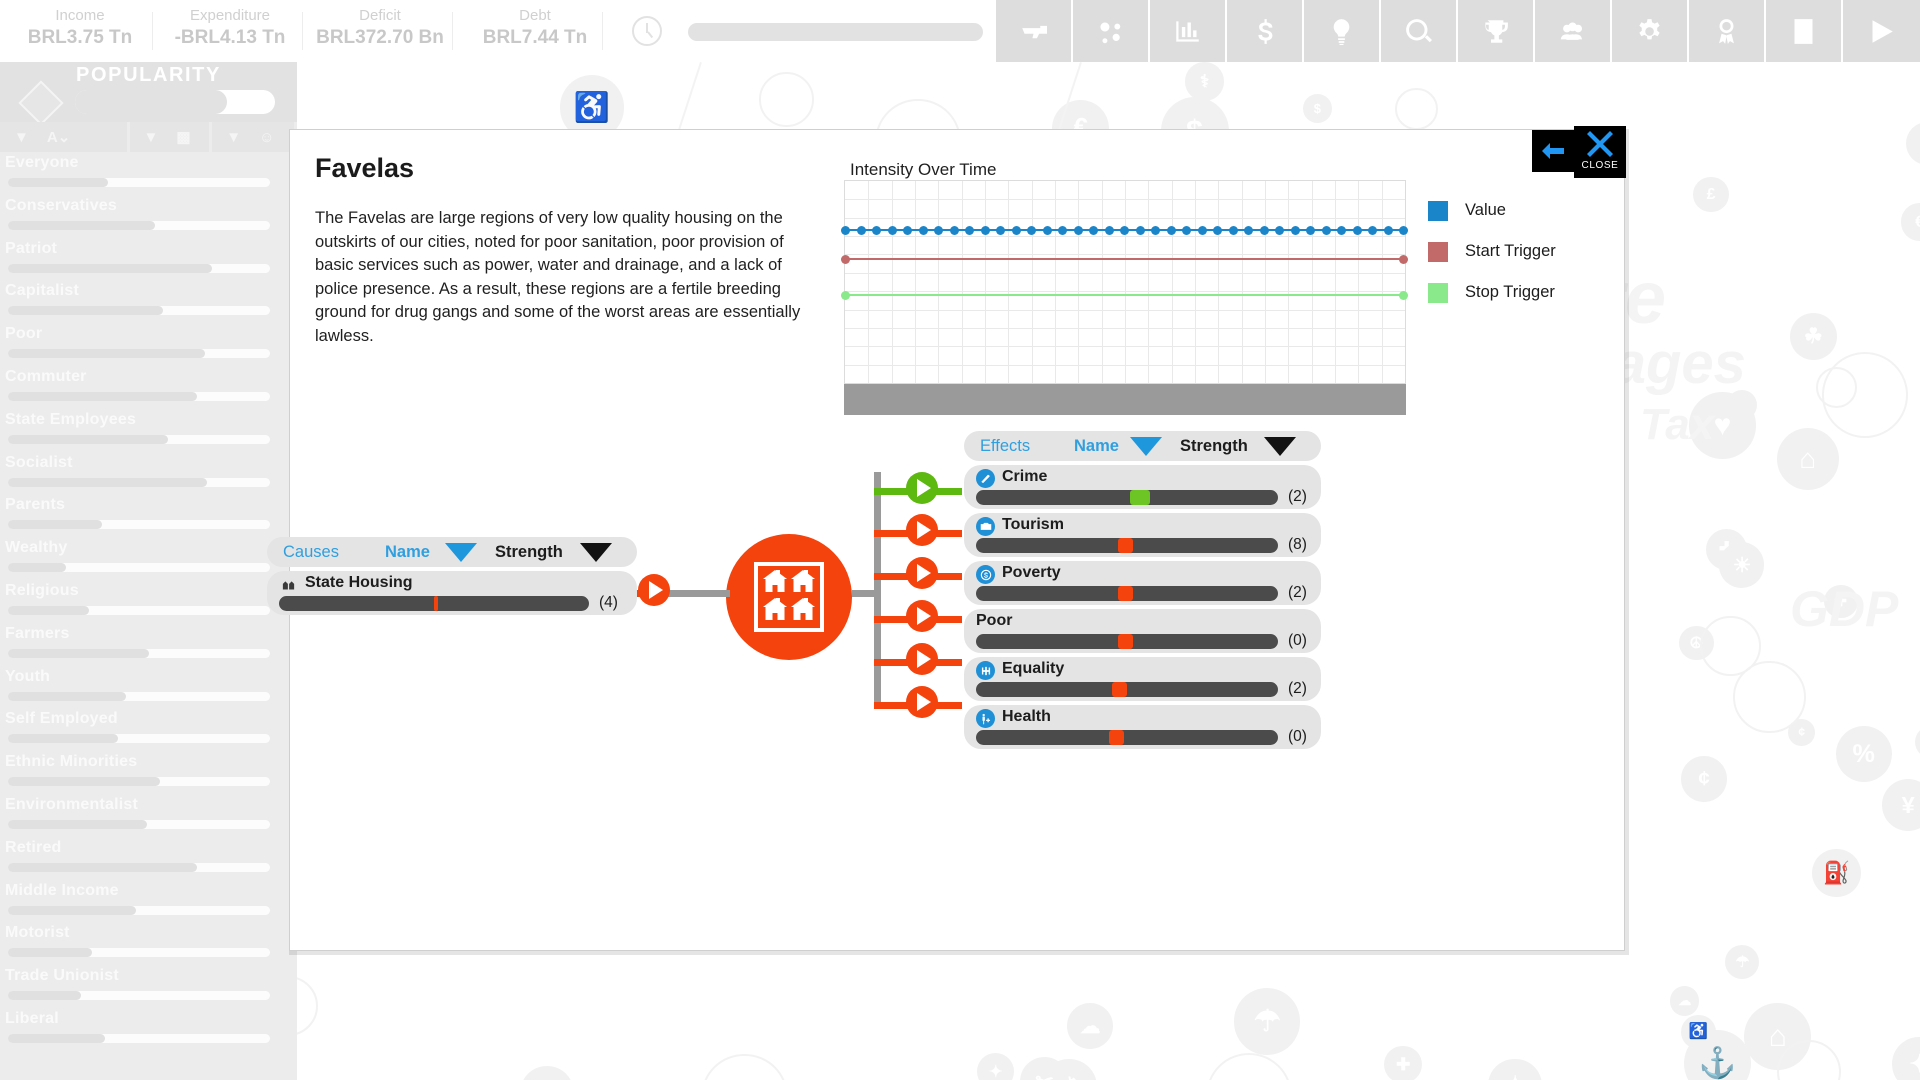 The height and width of the screenshot is (1080, 1920). What do you see at coordinates (148, 389) in the screenshot?
I see `popularity-group-row: Commuter` at bounding box center [148, 389].